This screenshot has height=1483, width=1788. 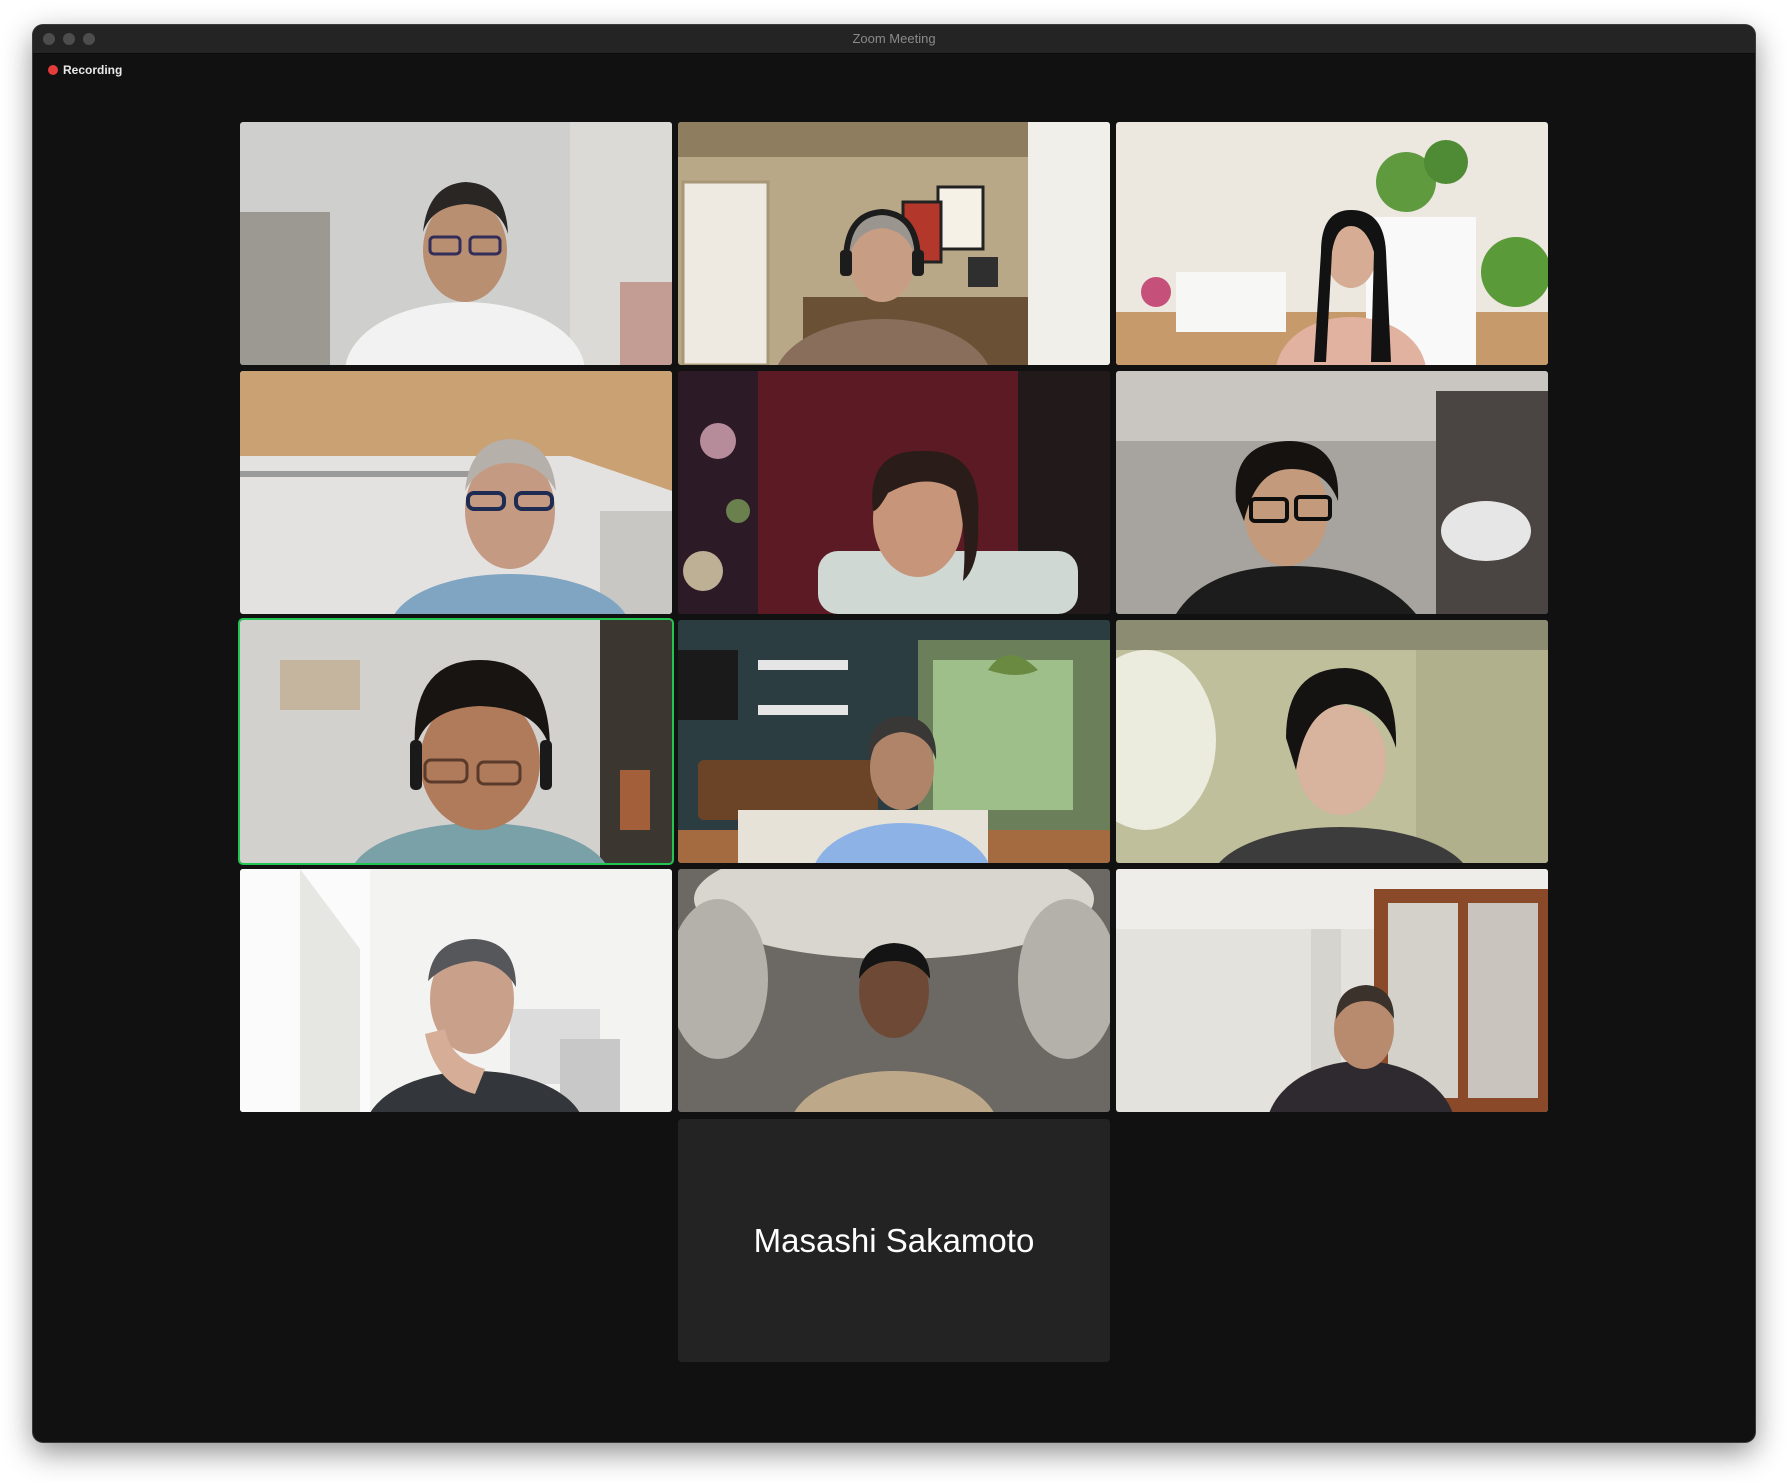 I want to click on participant-name-tile: Masashi Sakamoto, so click(x=894, y=1240).